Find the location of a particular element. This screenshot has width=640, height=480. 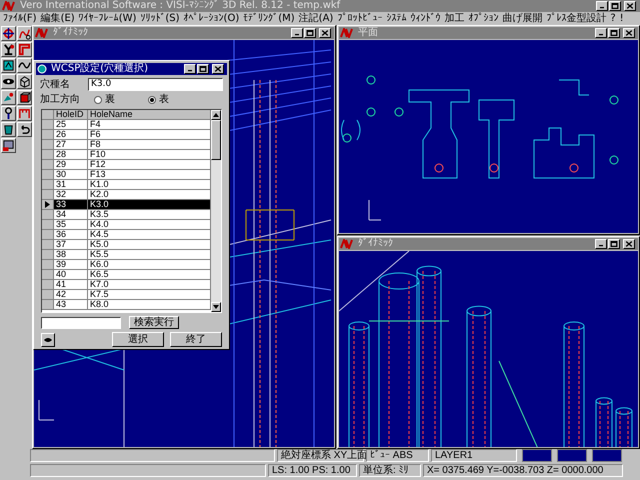

table-cell: 26 is located at coordinates (71, 135).